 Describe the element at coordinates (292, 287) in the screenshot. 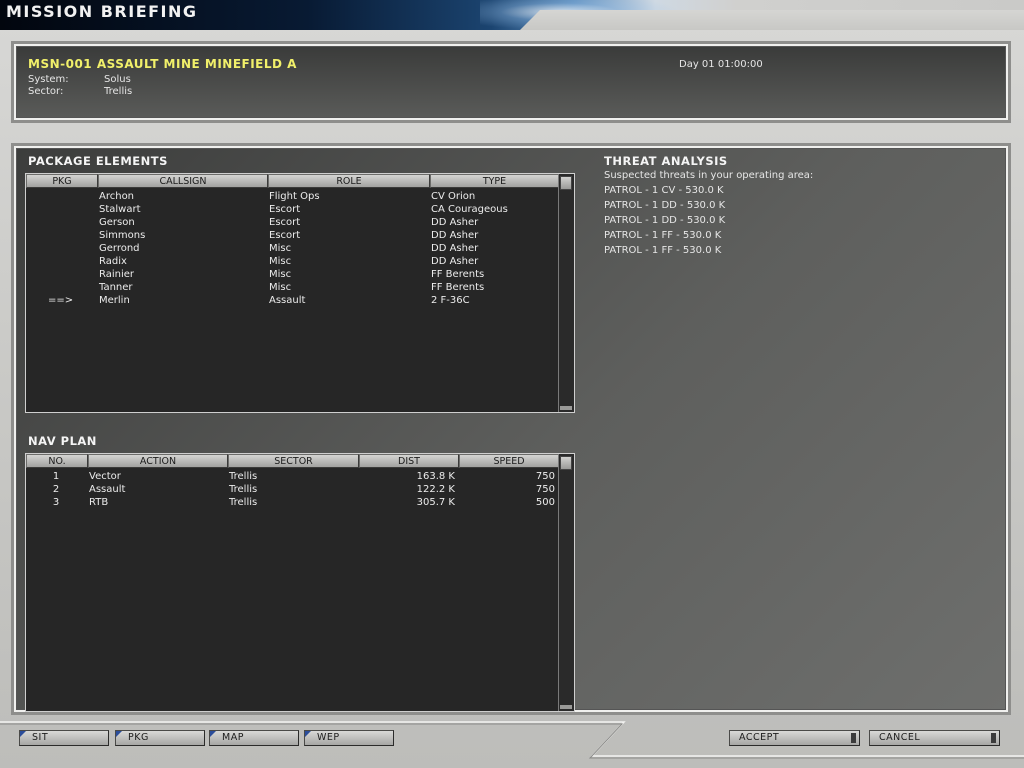

I see `table-row: Tanner Misc FF Berents` at that location.